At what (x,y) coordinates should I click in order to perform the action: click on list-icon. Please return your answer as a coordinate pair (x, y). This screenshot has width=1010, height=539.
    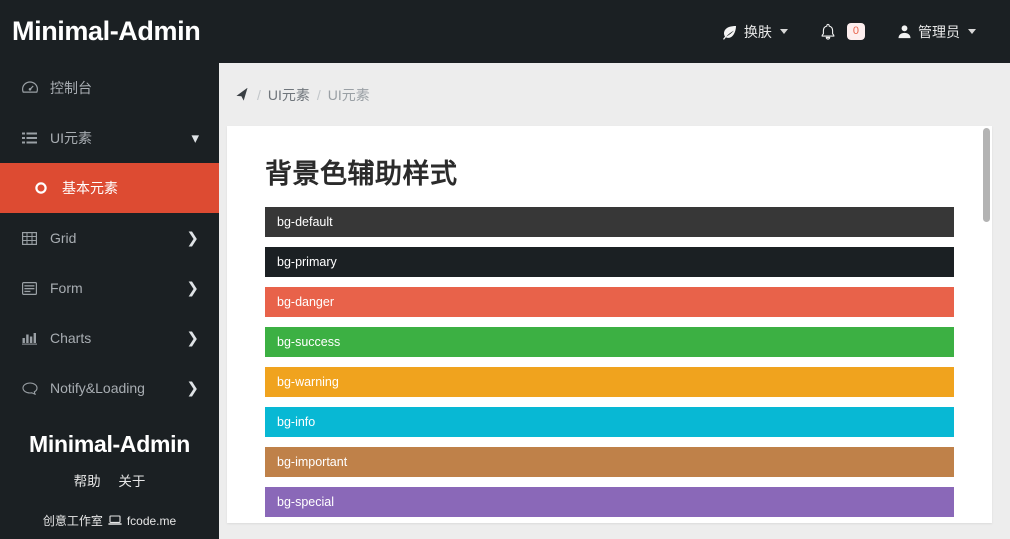
    Looking at the image, I should click on (32, 138).